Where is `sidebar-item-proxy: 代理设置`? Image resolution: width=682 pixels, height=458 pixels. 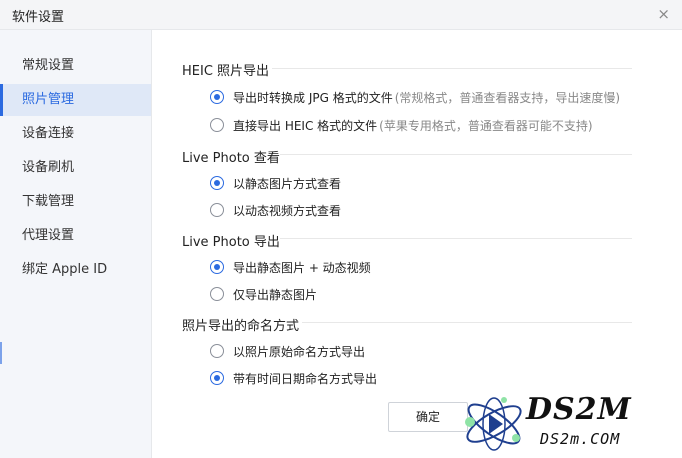 sidebar-item-proxy: 代理设置 is located at coordinates (75, 236).